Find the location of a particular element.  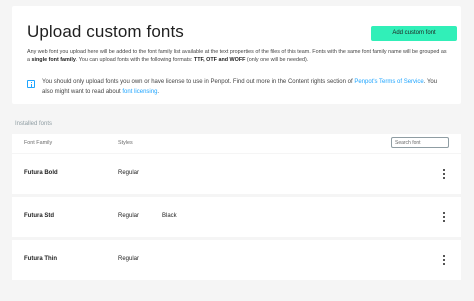

font-family-name: Futura Thin is located at coordinates (40, 259).